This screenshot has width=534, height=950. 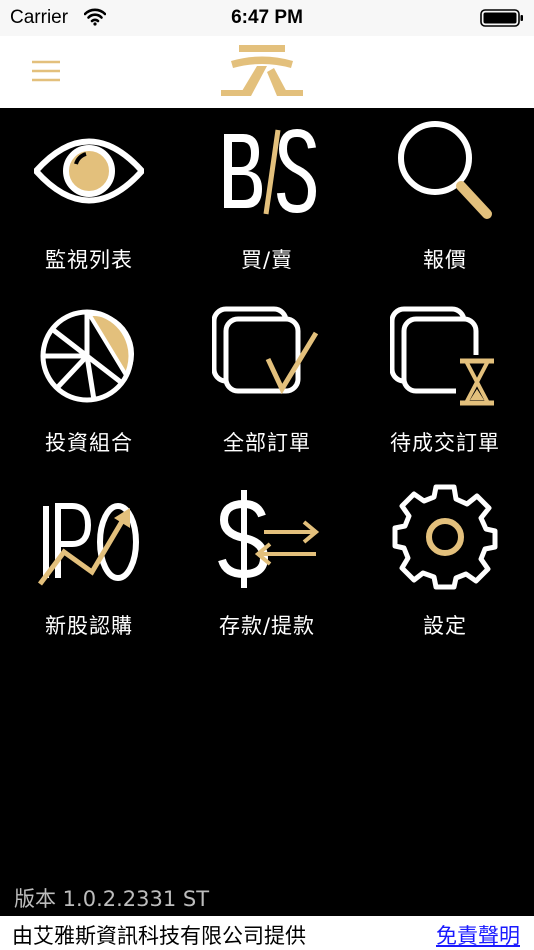 I want to click on menu-item-label: 待成交訂單, so click(x=445, y=443).